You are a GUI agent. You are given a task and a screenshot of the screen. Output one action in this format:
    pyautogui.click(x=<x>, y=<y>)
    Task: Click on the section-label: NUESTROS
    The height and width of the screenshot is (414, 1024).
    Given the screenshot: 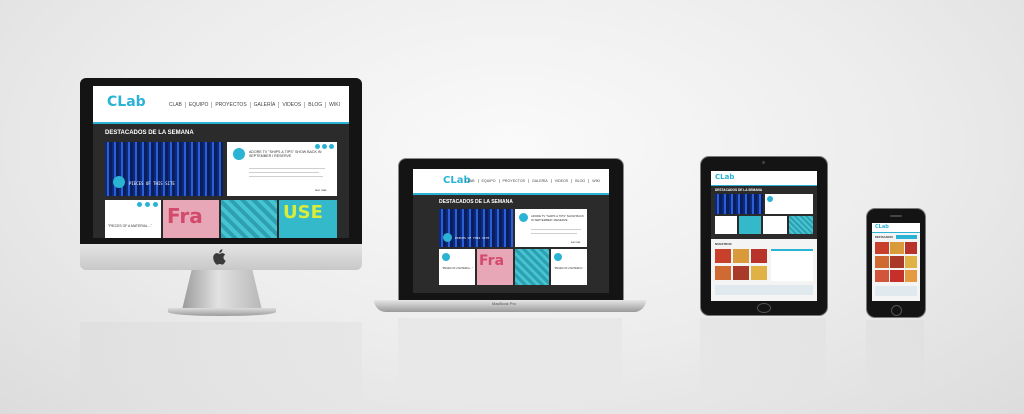 What is the action you would take?
    pyautogui.click(x=723, y=244)
    